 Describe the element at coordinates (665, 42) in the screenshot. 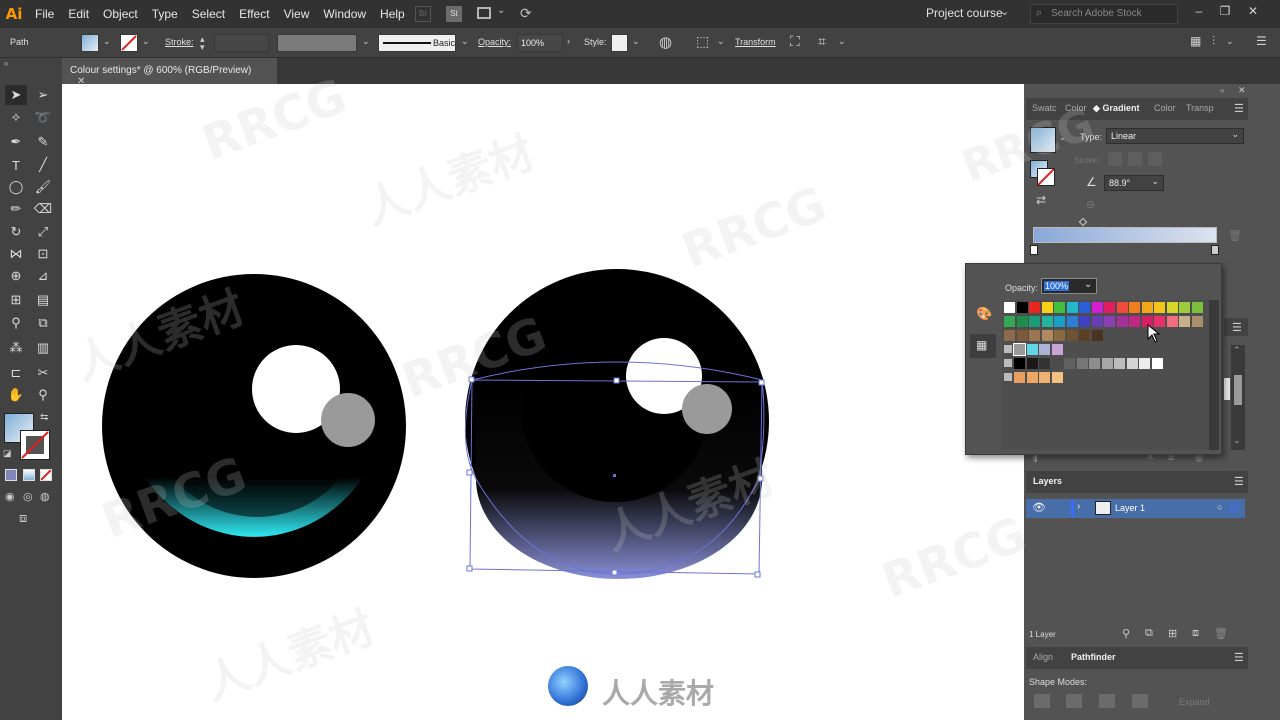

I see `recolor-artwork-icon: ◍` at that location.